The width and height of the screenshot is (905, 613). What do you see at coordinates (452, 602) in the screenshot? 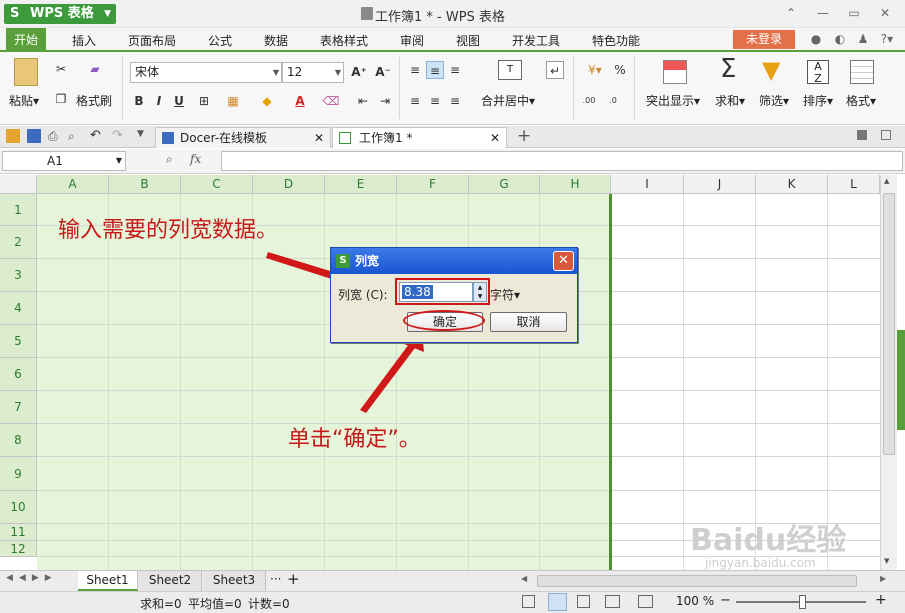
I see `status-bar: 求和=0 平均值=0 计数=0 100 % − +` at bounding box center [452, 602].